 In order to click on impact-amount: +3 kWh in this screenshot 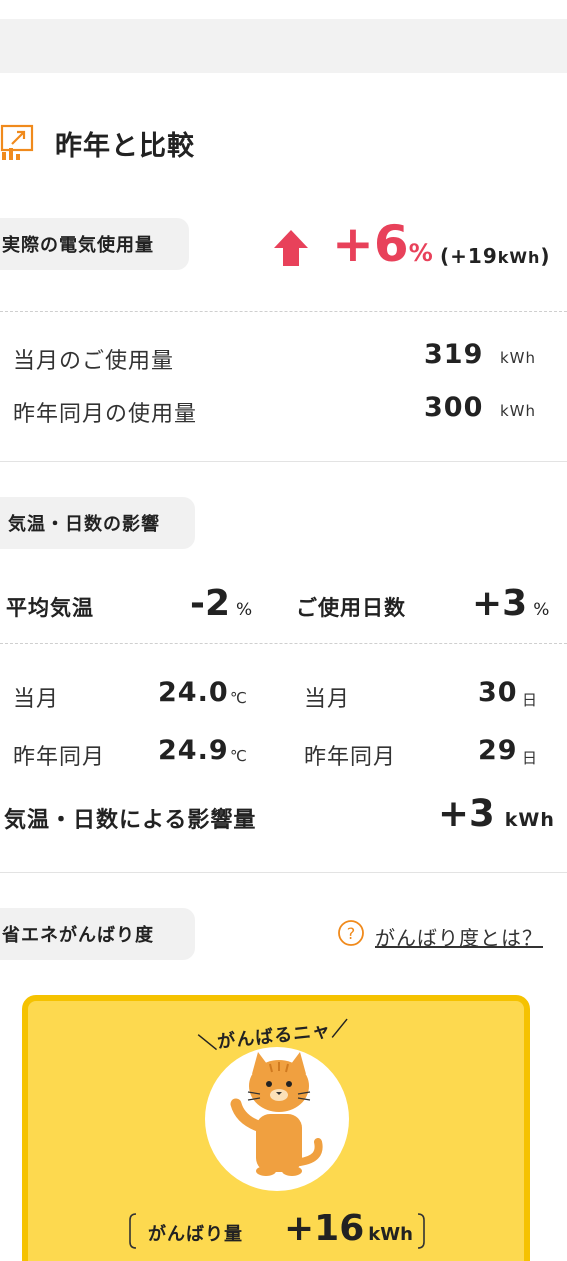, I will do `click(496, 813)`.